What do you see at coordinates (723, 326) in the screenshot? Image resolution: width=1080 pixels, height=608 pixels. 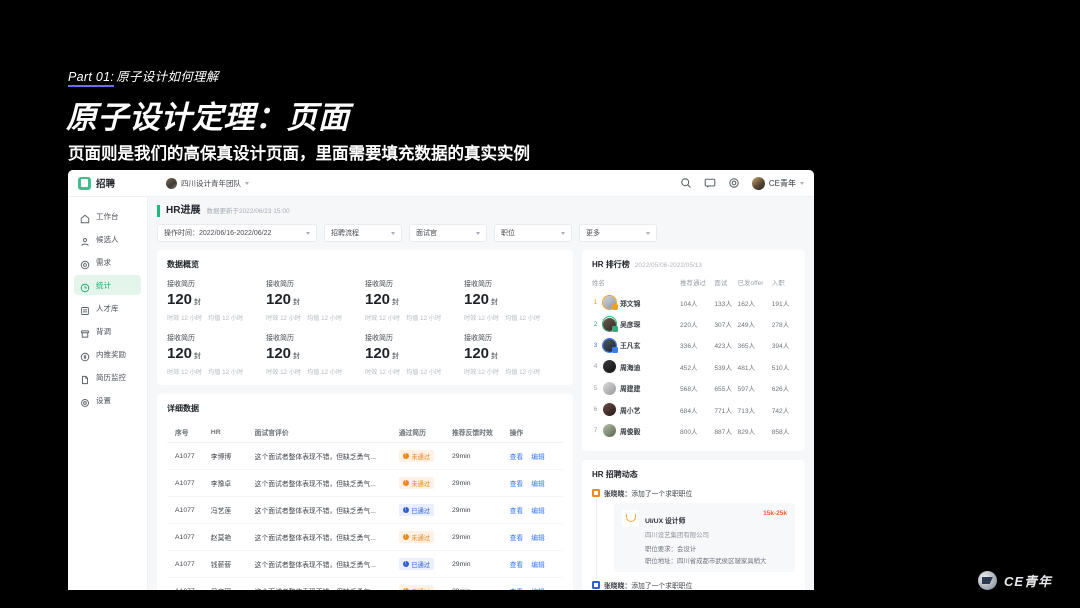 I see `cell-interview: 307人` at bounding box center [723, 326].